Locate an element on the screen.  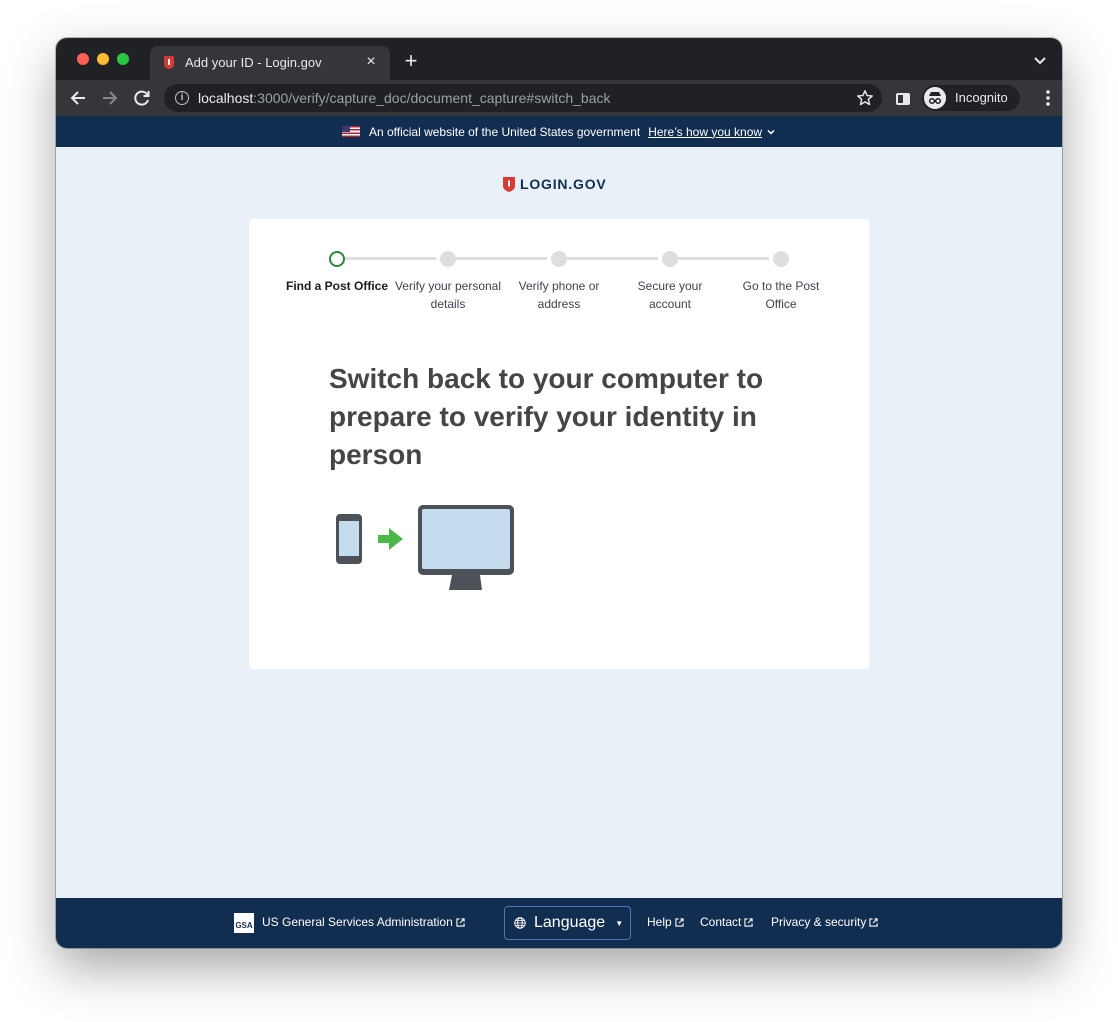
incognito-icon is located at coordinates (935, 98).